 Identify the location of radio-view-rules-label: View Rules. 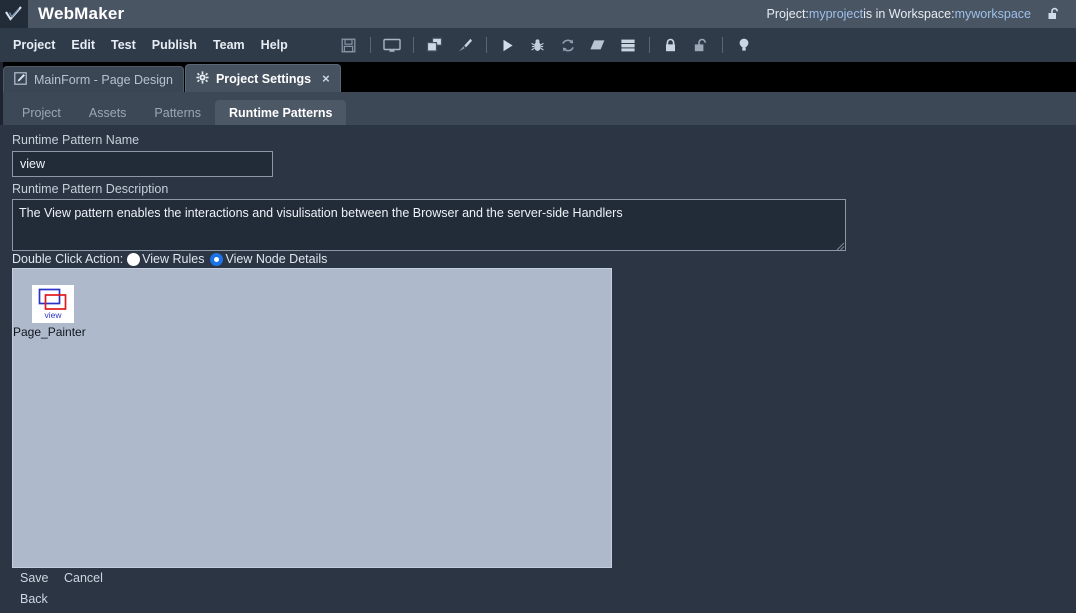
(173, 259).